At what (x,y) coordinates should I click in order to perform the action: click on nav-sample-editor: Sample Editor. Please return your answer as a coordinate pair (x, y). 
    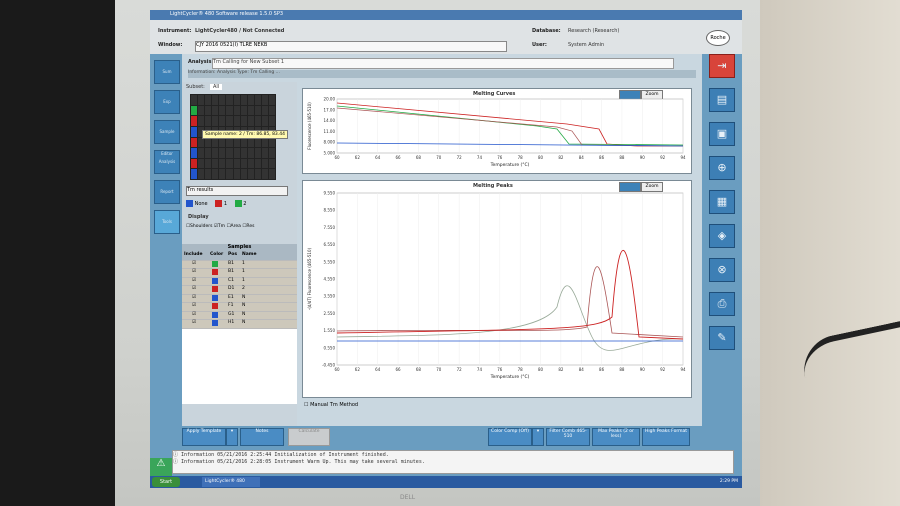
    Looking at the image, I should click on (167, 138).